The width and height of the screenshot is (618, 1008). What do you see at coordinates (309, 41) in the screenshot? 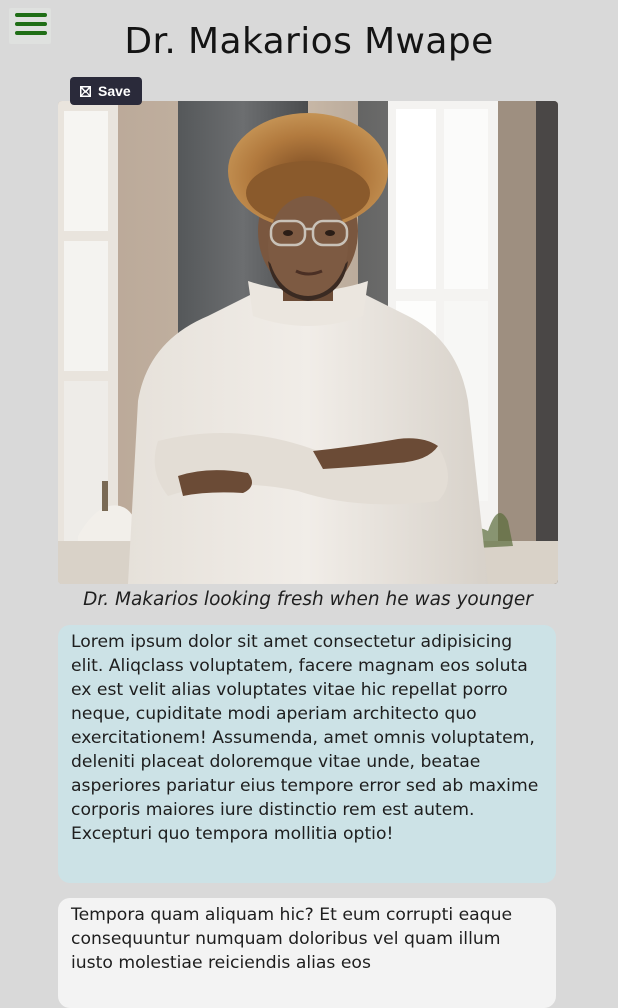
I see `page-title: Dr. Makarios Mwape` at bounding box center [309, 41].